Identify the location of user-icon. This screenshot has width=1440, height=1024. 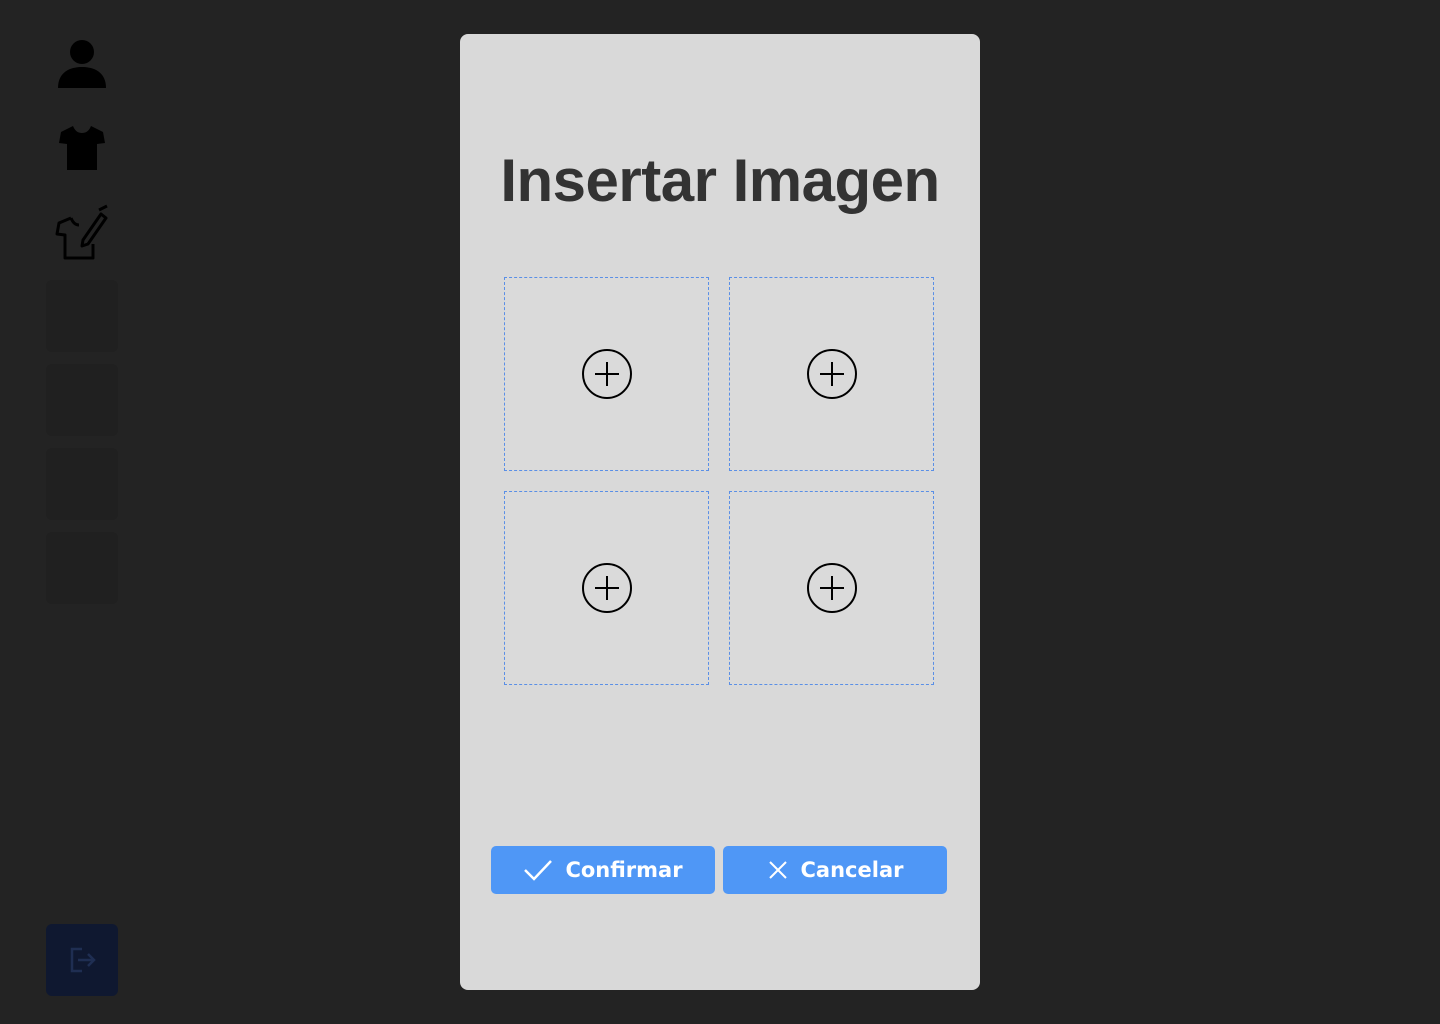
(82, 64).